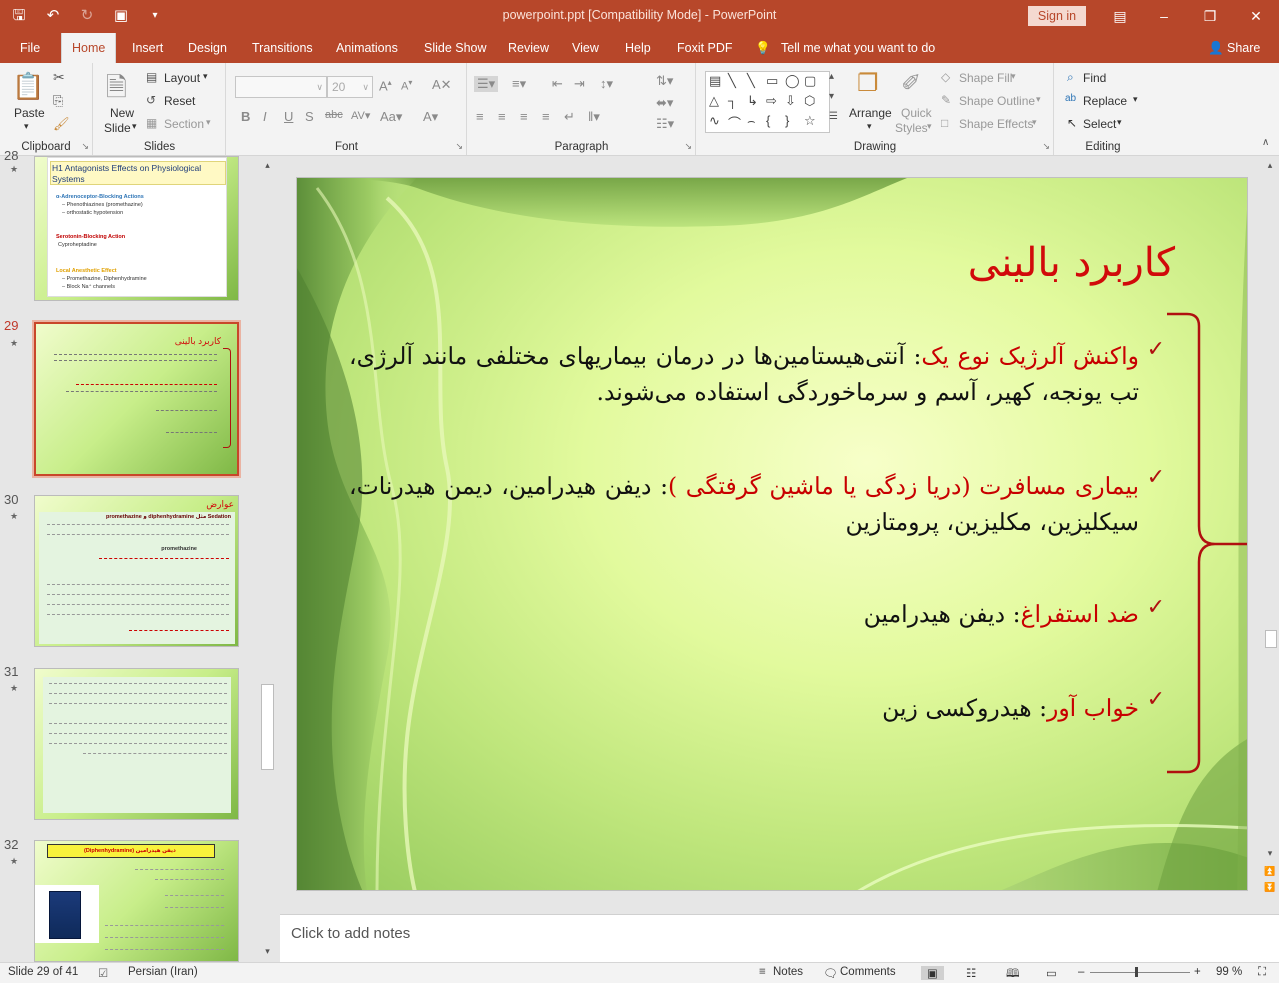 The width and height of the screenshot is (1279, 983). I want to click on notes-icon: ≡, so click(762, 972).